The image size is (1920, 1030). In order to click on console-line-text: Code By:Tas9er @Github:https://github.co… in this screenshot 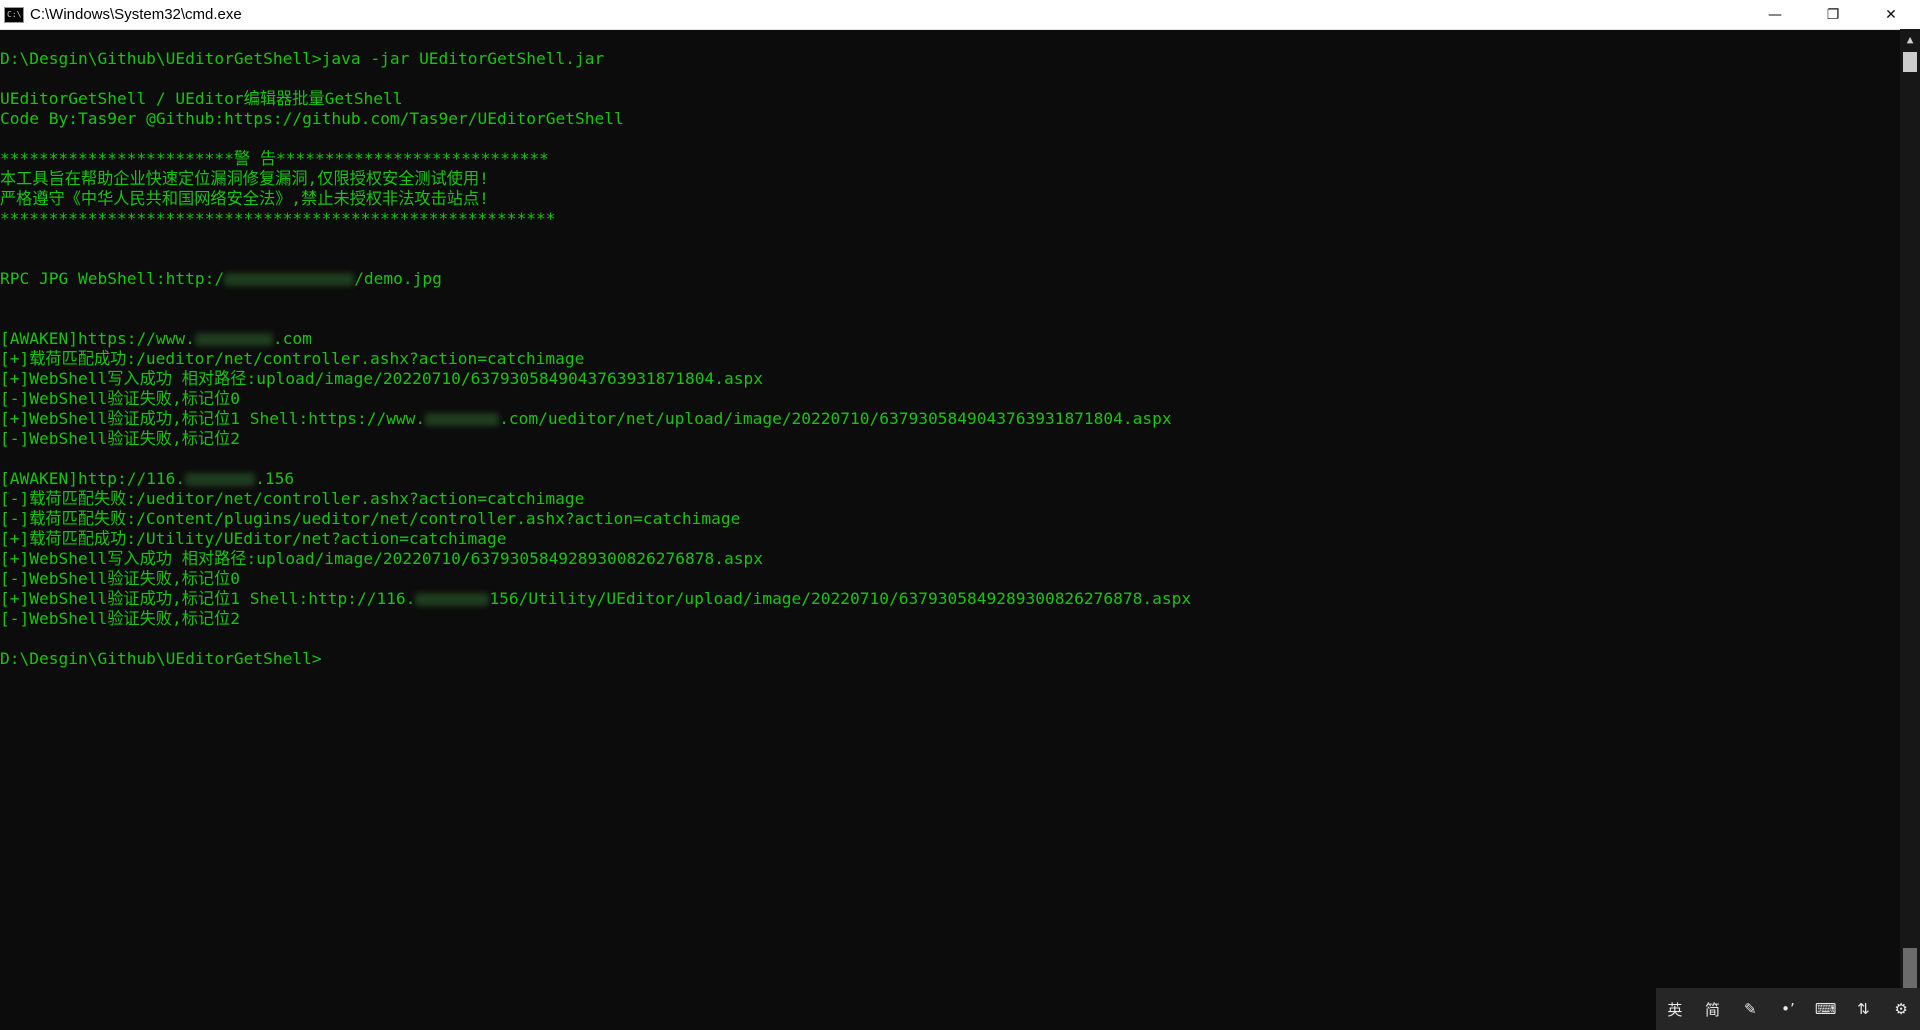, I will do `click(312, 118)`.